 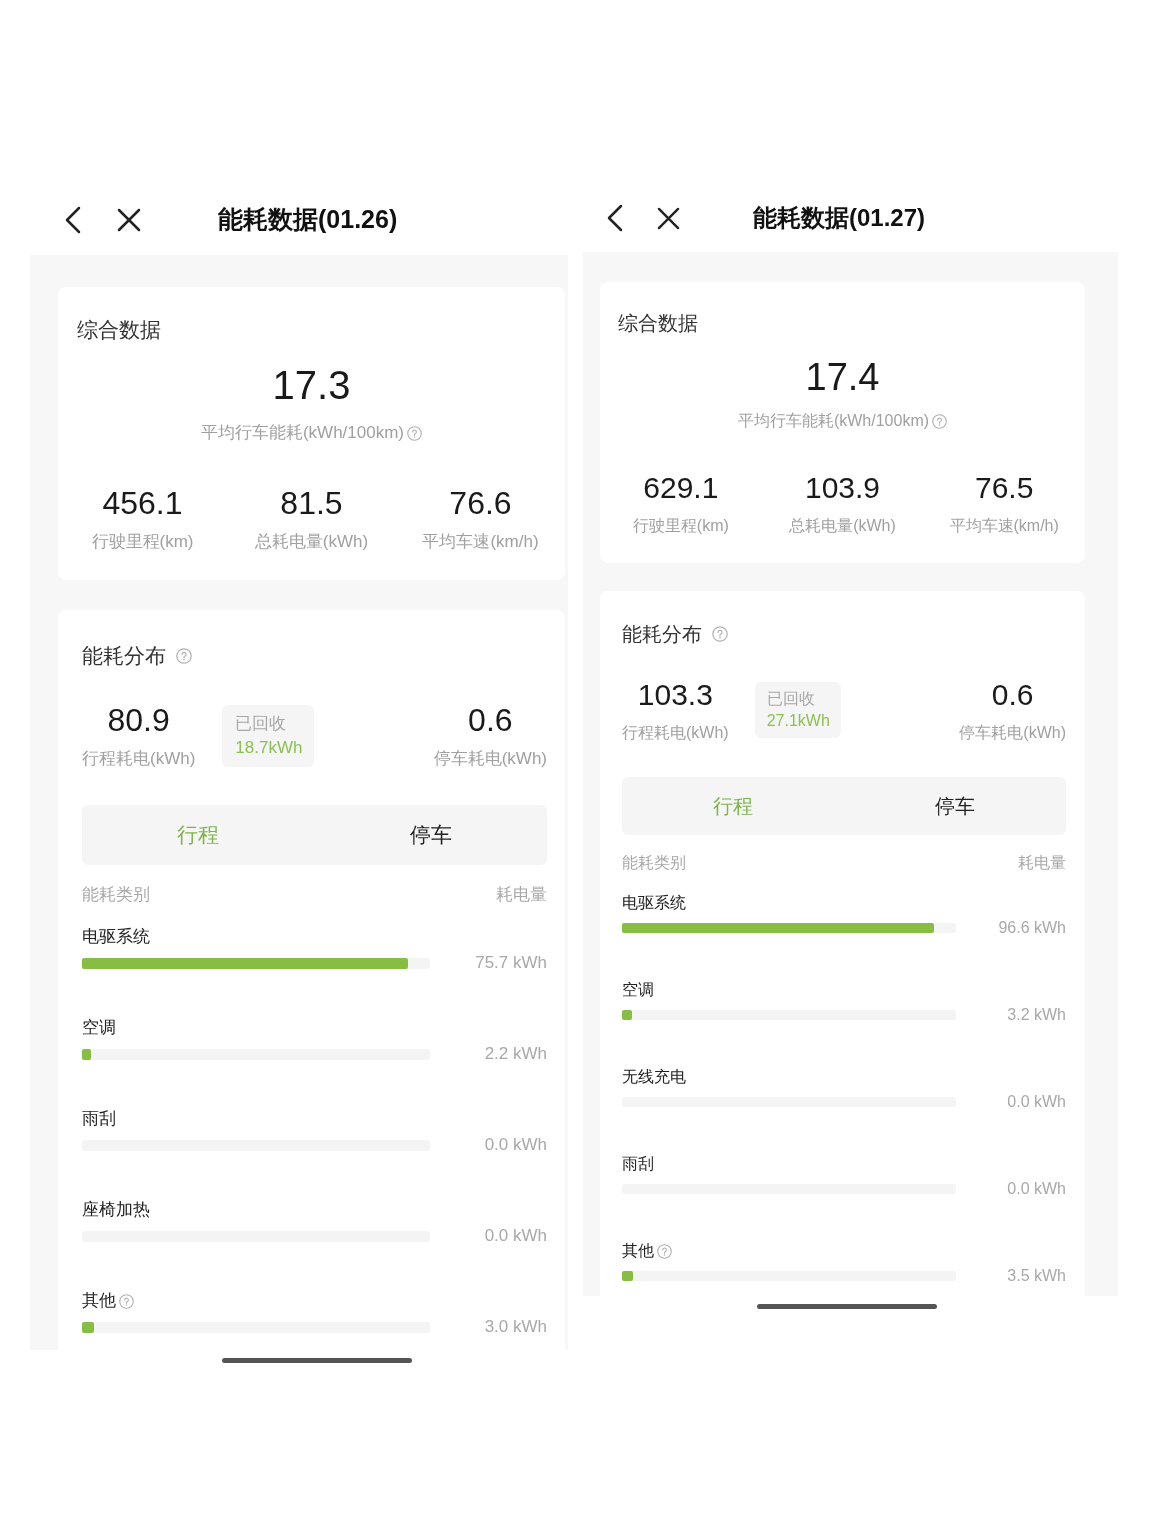 I want to click on average-consumption-value: 17.4, so click(x=842, y=377).